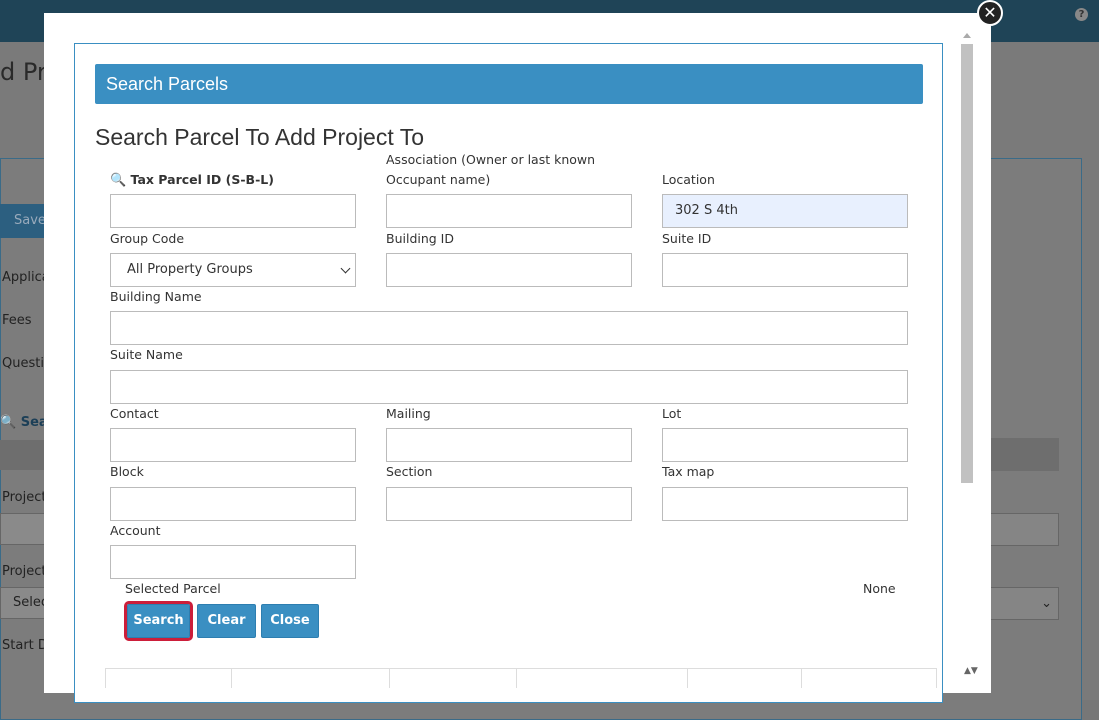 The width and height of the screenshot is (1099, 720). I want to click on account-input, so click(233, 562).